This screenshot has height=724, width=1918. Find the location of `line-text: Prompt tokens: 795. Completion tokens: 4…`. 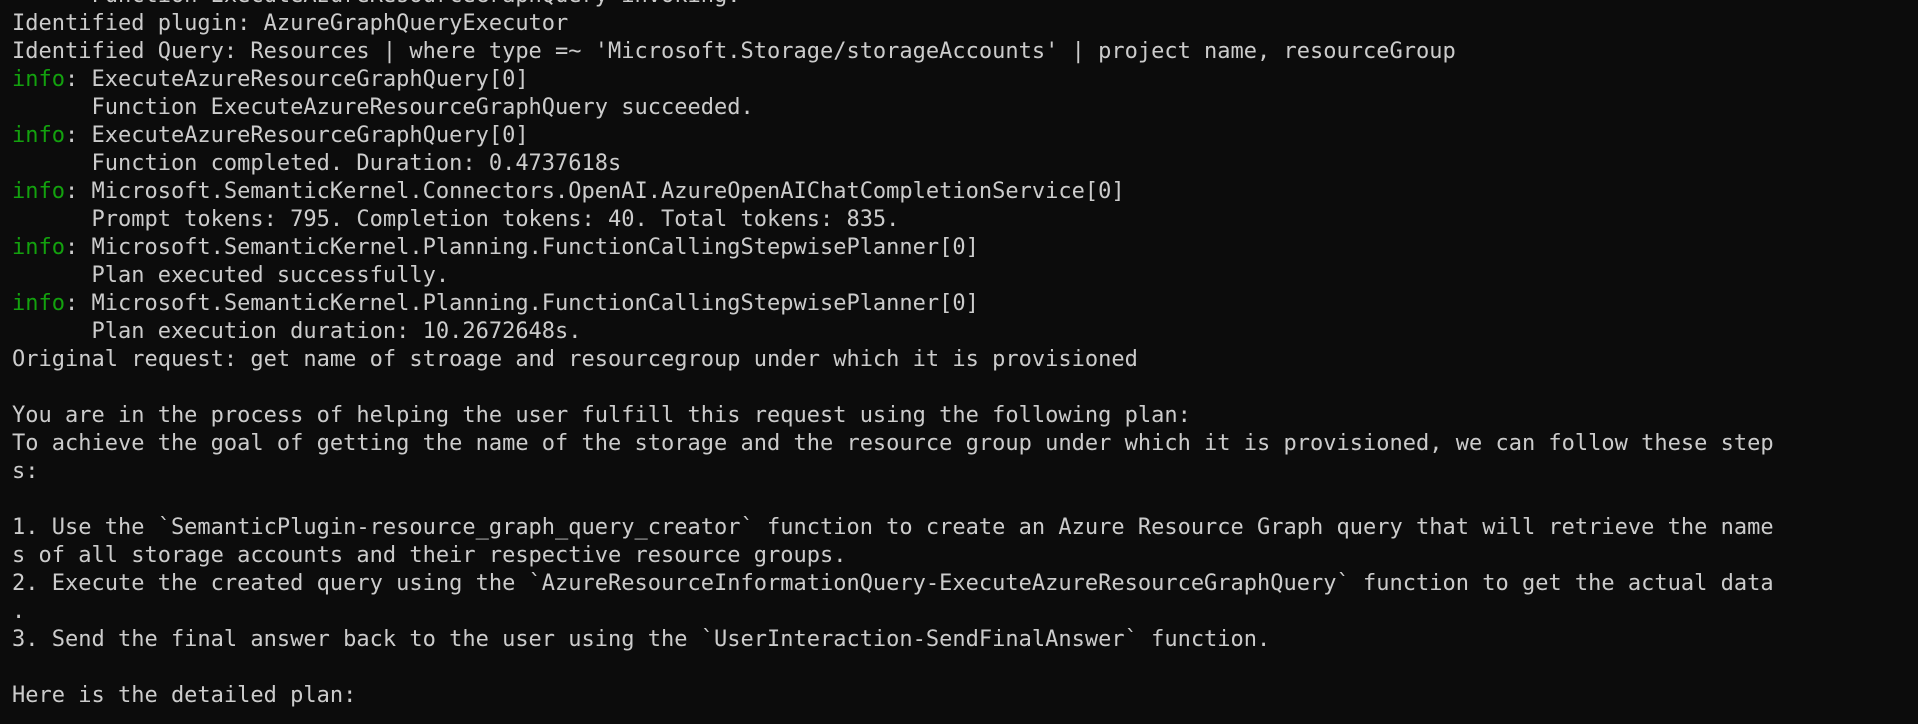

line-text: Prompt tokens: 795. Completion tokens: 4… is located at coordinates (456, 219).